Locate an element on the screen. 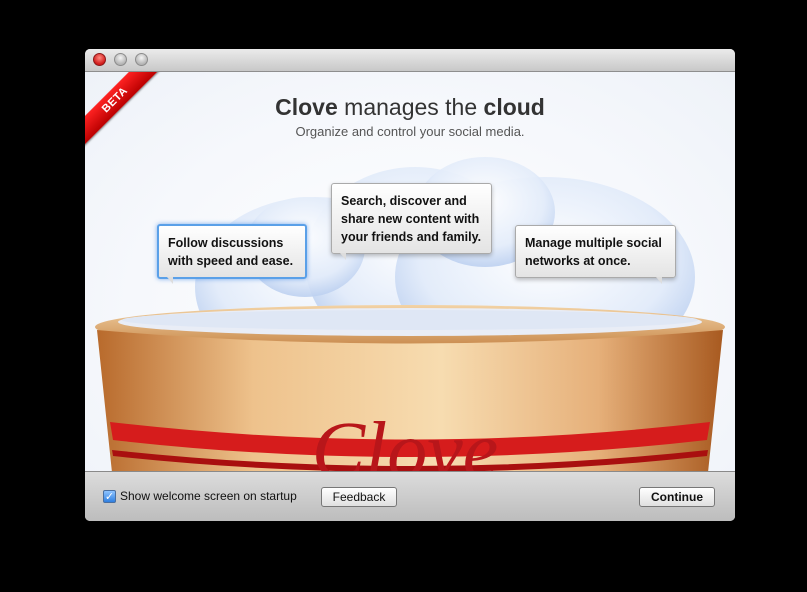 The height and width of the screenshot is (592, 807). feedback-button: Feedback is located at coordinates (359, 497).